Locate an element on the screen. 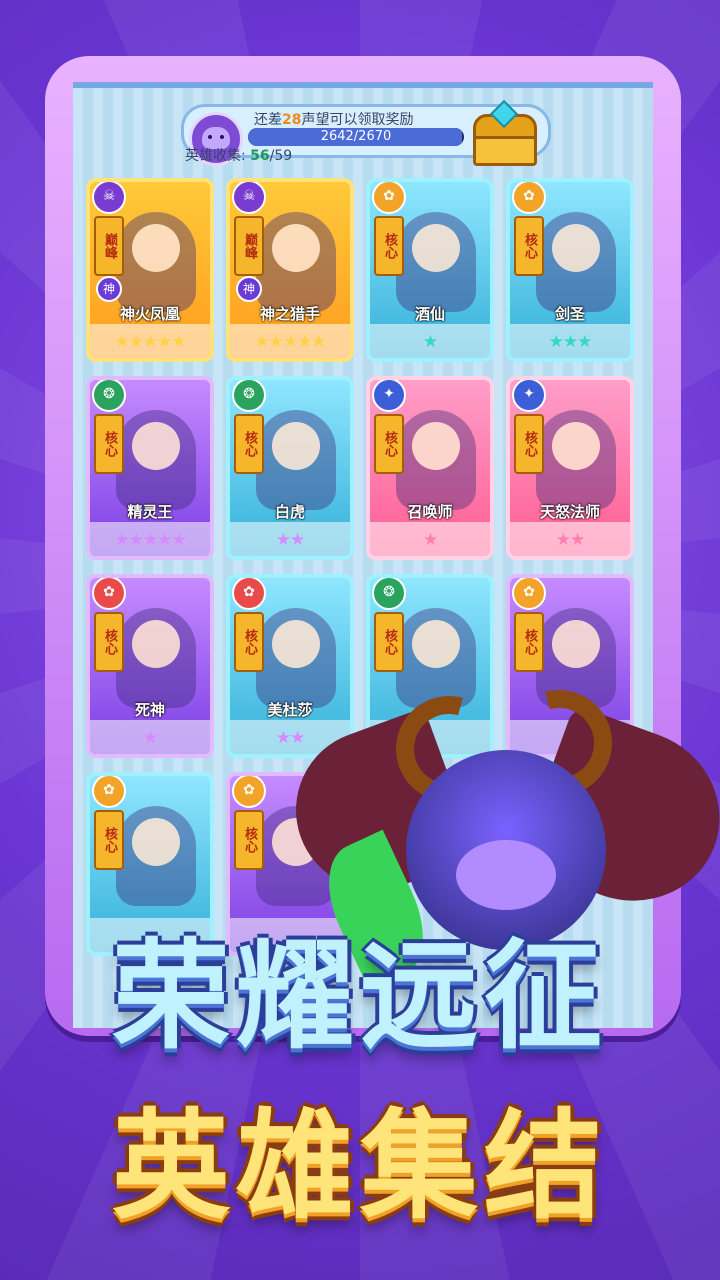 The image size is (720, 1280). hero-card: ❂ 核心白虎 ★★ is located at coordinates (290, 468).